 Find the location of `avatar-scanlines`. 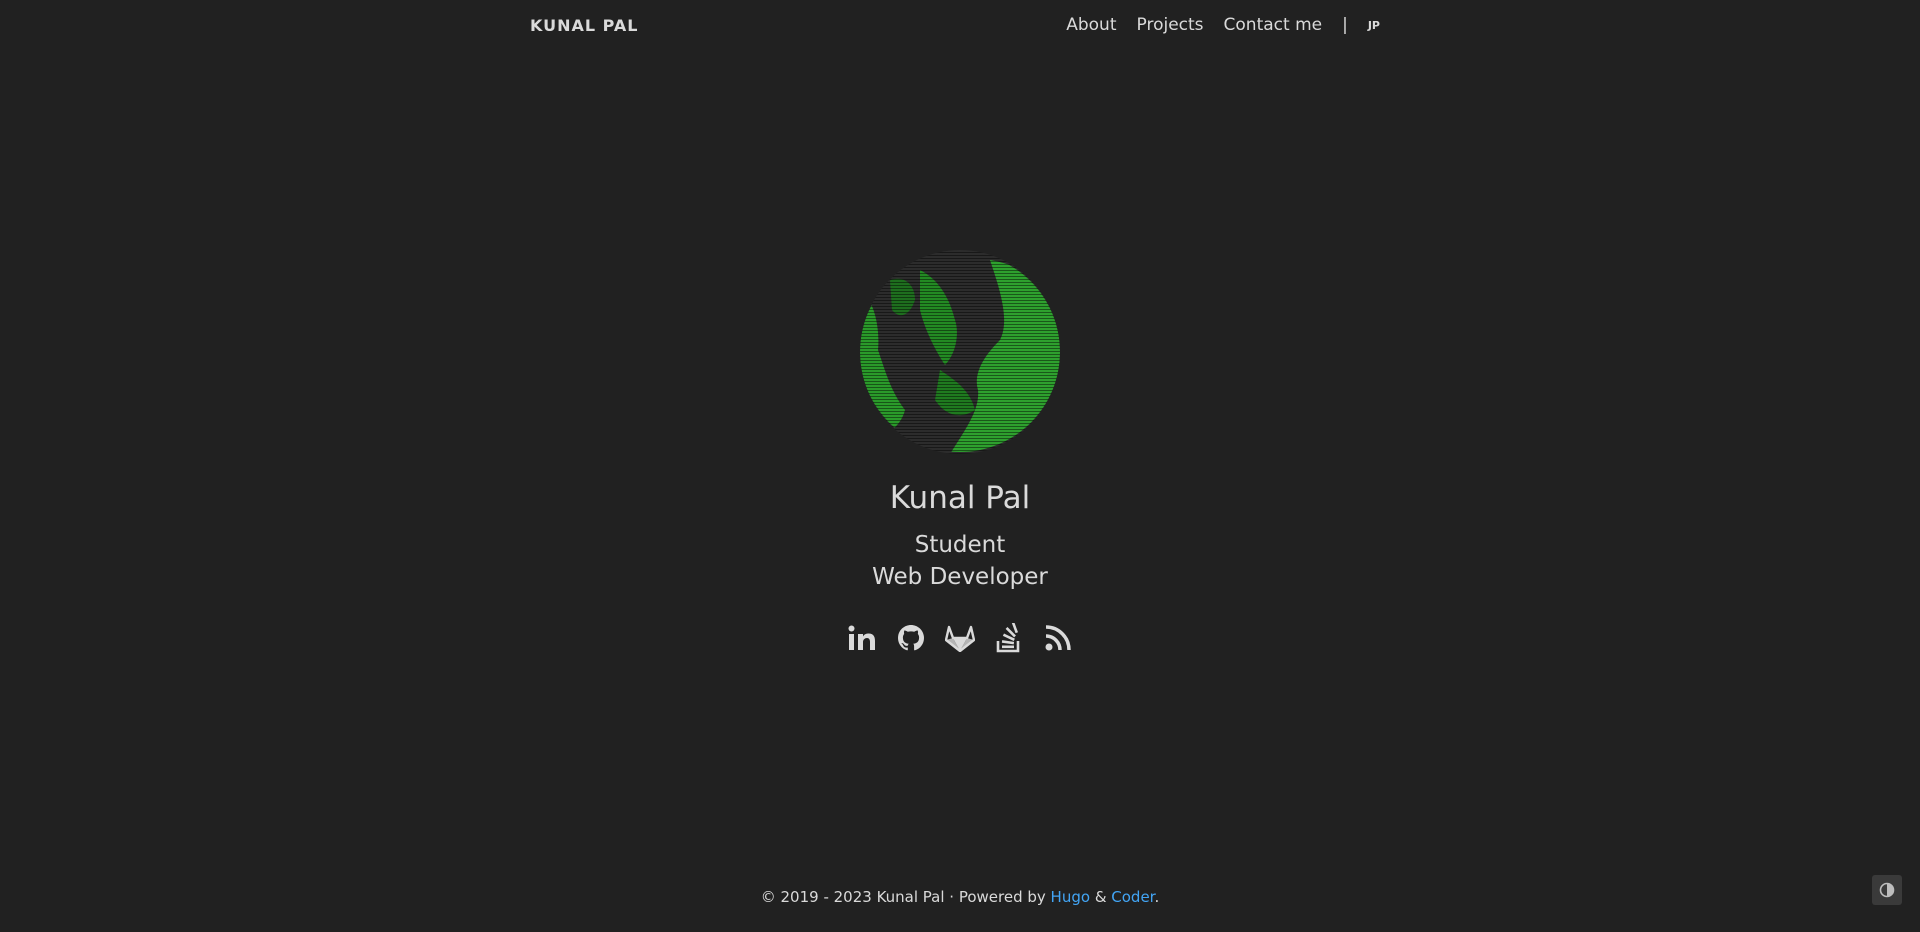

avatar-scanlines is located at coordinates (960, 352).